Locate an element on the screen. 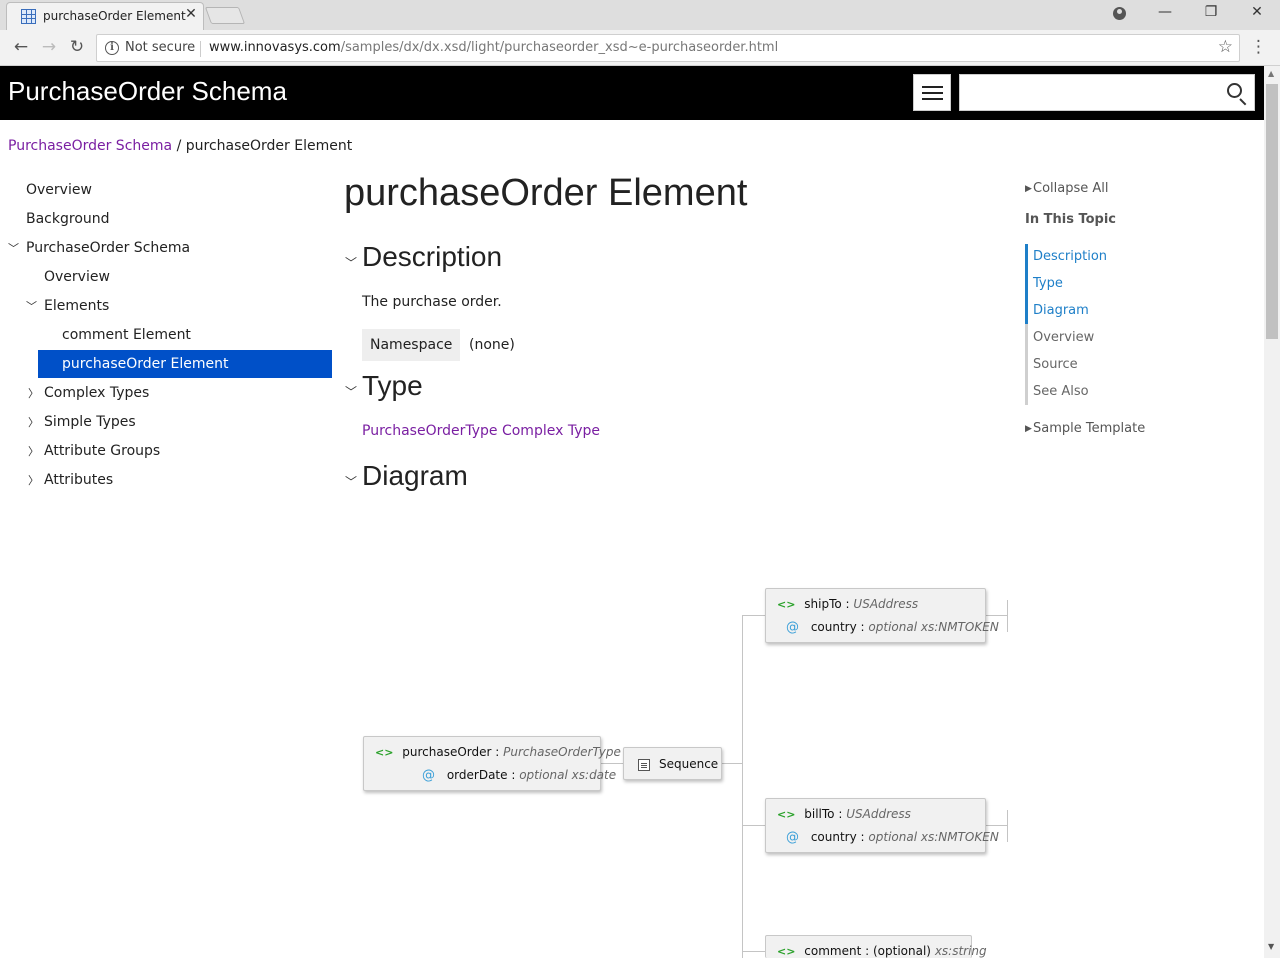  sample-template-link: Sample Template is located at coordinates (1089, 428).